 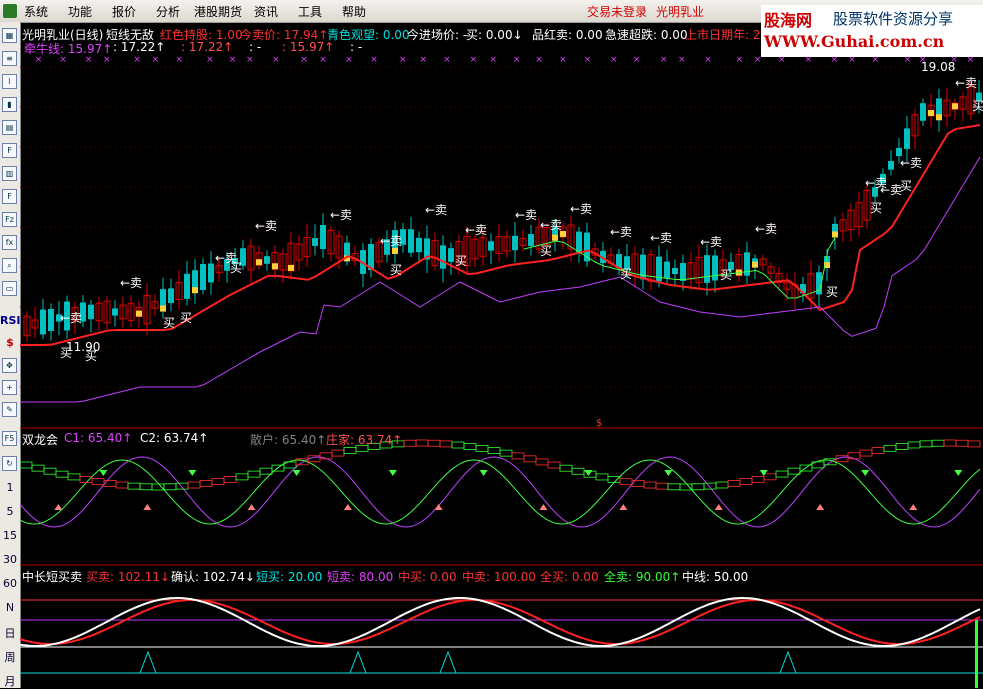 I want to click on menu-quote: 报价, so click(x=124, y=11).